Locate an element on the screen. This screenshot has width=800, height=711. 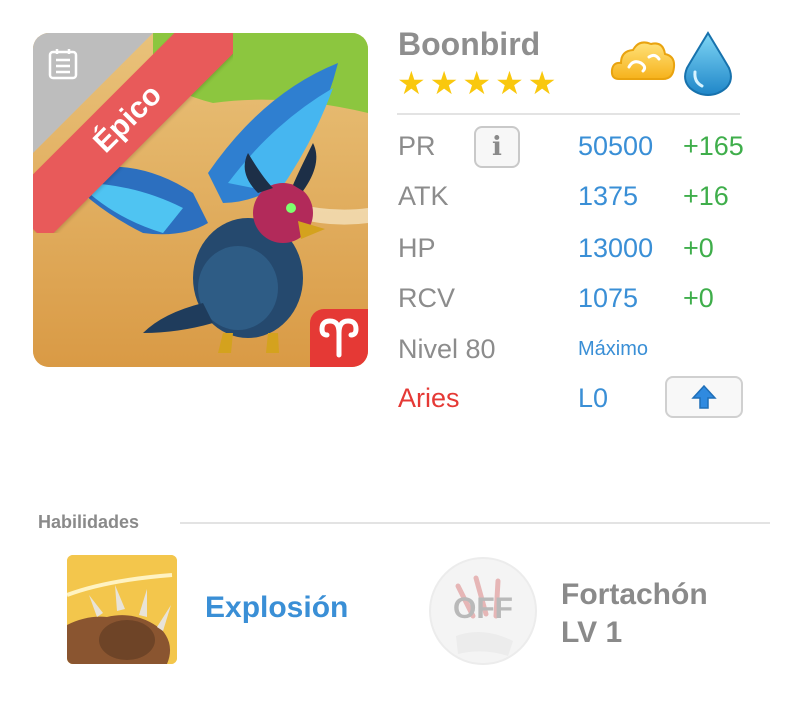
header-divider is located at coordinates (568, 114).